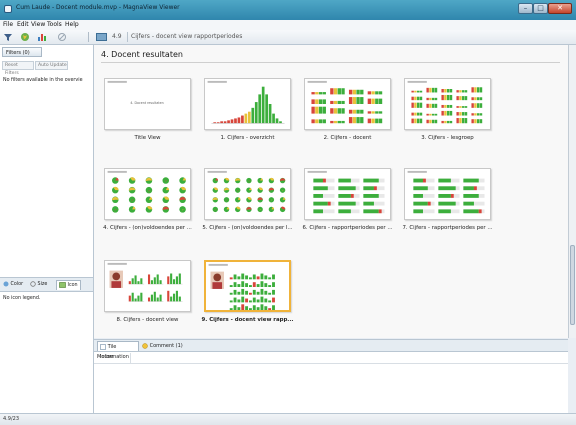  Describe the element at coordinates (13, 285) in the screenshot. I see `tab-color: Color` at that location.